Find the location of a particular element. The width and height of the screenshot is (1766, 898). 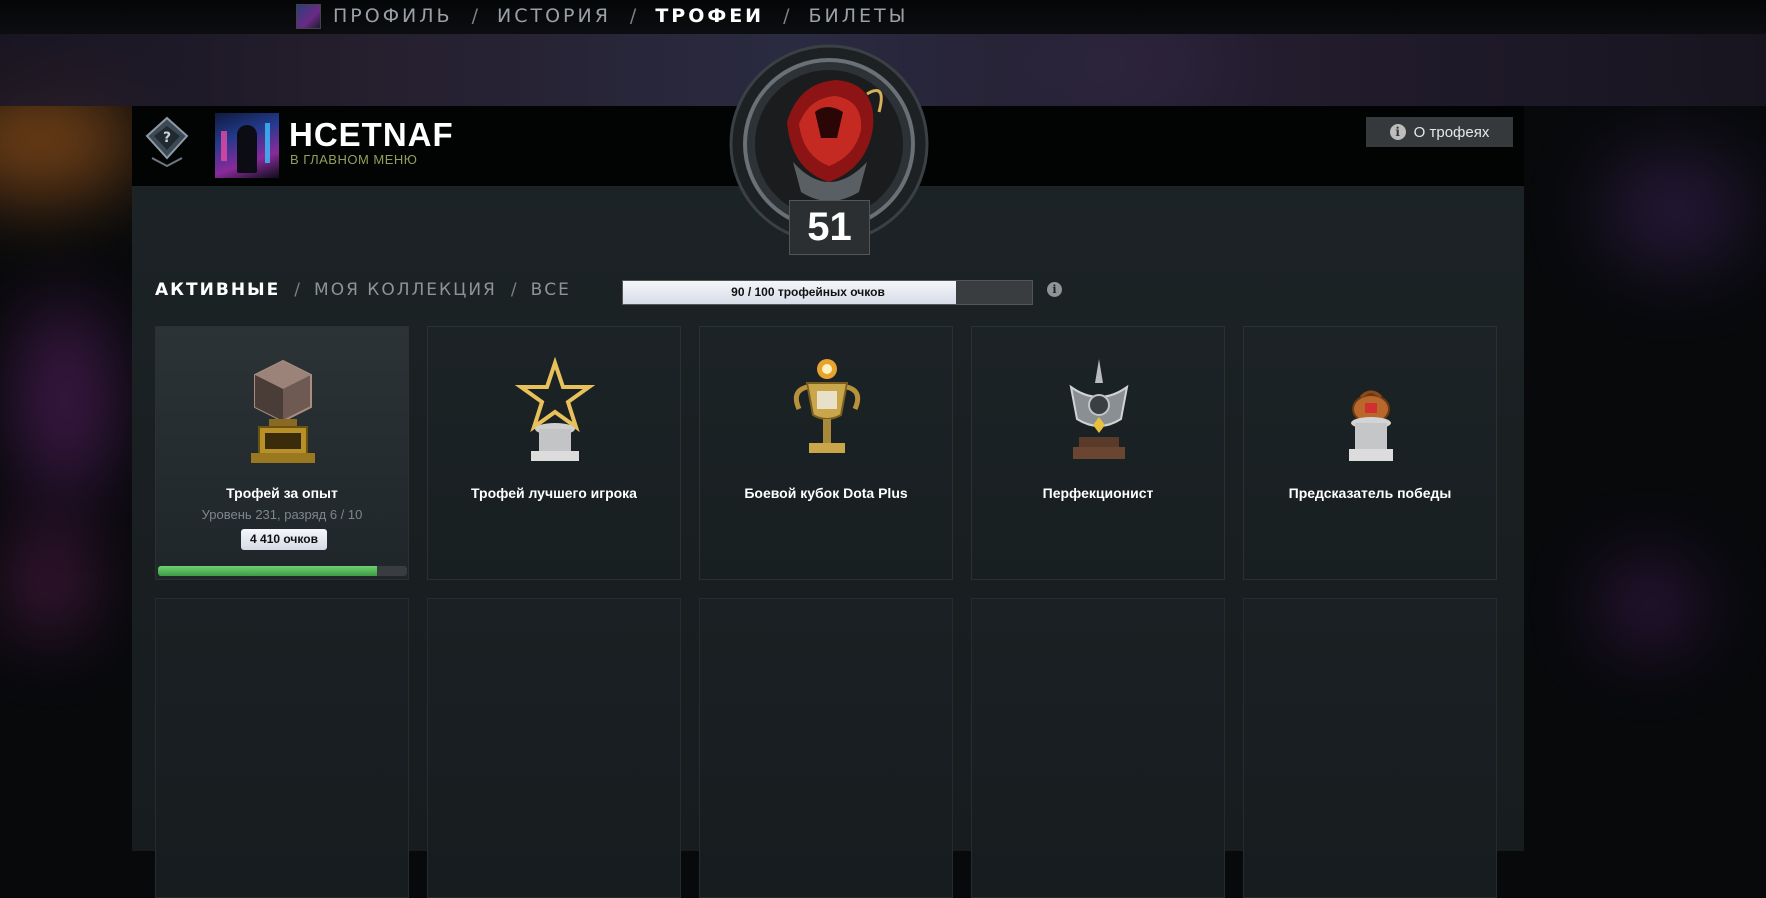

cup-trophy-icon is located at coordinates (827, 412).